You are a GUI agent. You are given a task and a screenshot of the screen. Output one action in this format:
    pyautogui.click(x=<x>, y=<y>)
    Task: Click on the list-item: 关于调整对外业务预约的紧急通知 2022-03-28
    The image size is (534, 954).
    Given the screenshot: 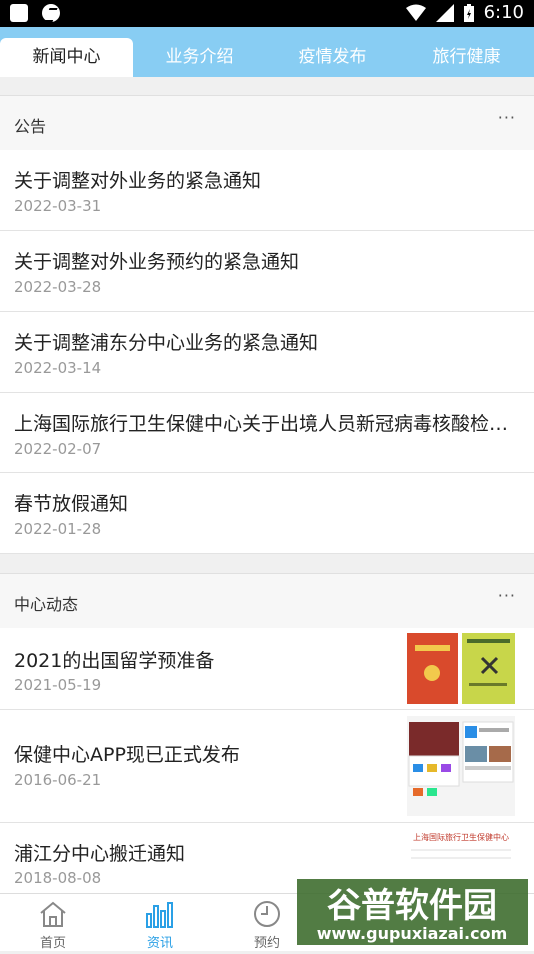 What is the action you would take?
    pyautogui.click(x=267, y=271)
    